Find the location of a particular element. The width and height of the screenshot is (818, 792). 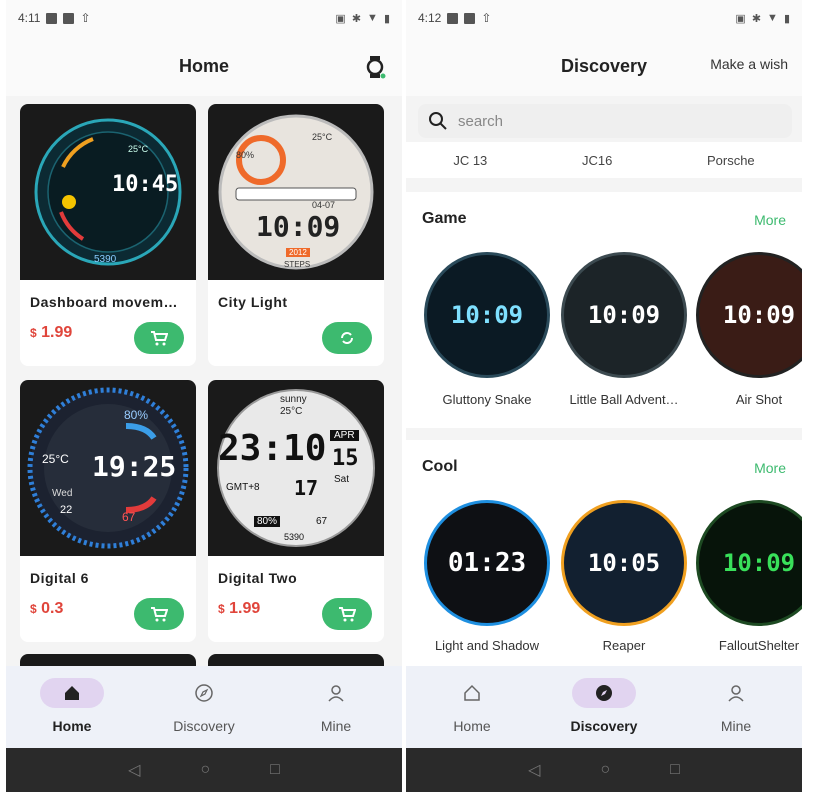

page-title: Home is located at coordinates (203, 65).